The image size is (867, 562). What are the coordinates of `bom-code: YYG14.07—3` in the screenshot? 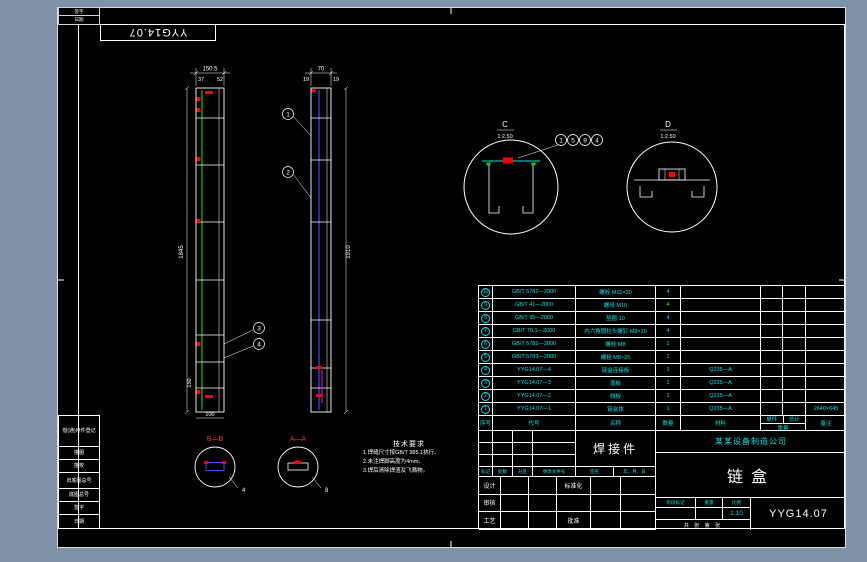 It's located at (534, 383).